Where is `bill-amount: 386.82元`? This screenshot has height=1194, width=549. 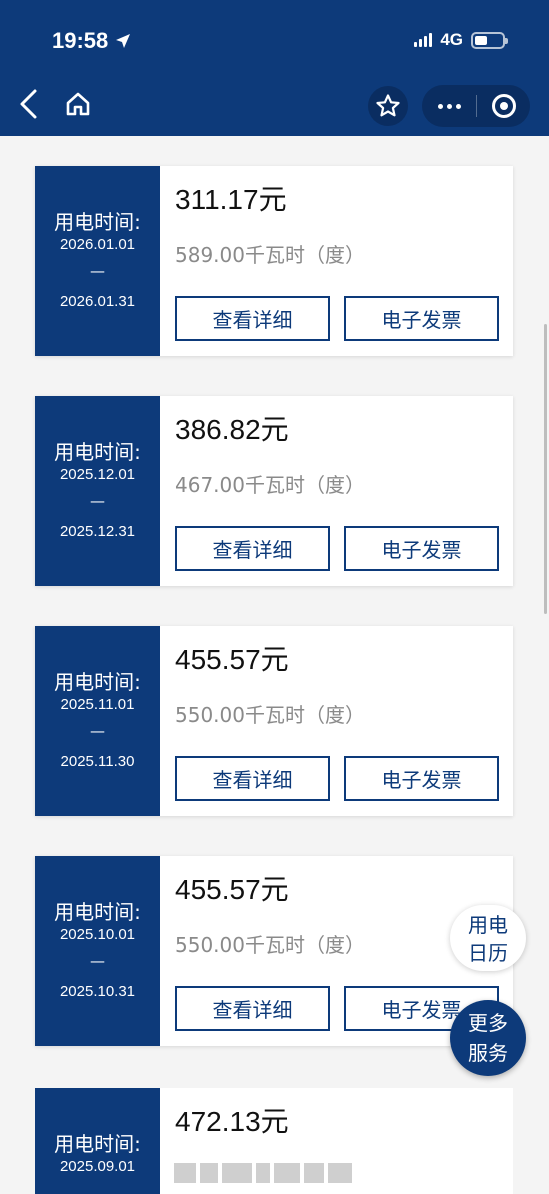 bill-amount: 386.82元 is located at coordinates (232, 428).